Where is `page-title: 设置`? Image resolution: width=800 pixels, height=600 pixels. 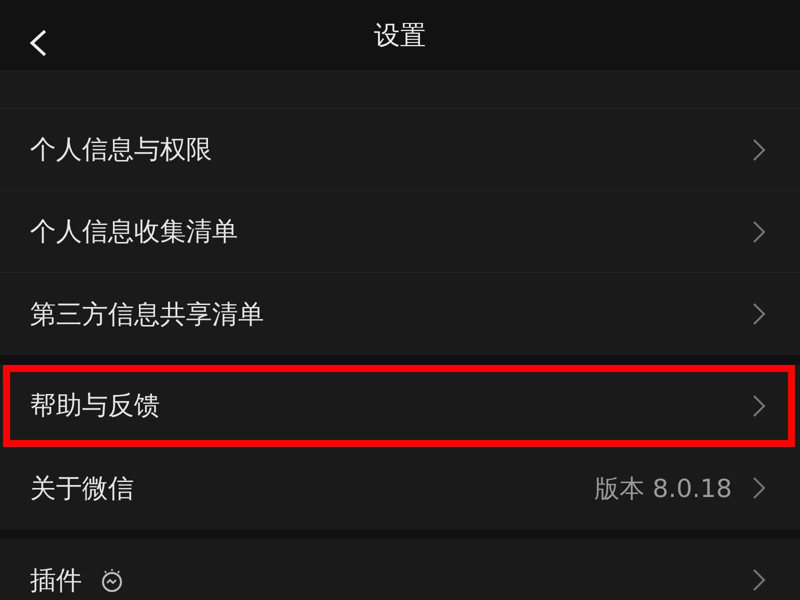 page-title: 设置 is located at coordinates (400, 36).